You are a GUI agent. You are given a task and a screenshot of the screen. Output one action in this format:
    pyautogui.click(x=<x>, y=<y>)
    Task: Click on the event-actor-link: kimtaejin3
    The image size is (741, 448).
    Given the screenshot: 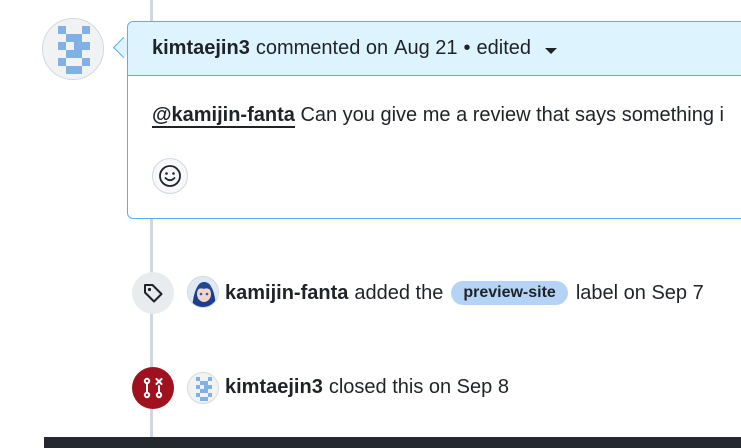 What is the action you would take?
    pyautogui.click(x=274, y=387)
    